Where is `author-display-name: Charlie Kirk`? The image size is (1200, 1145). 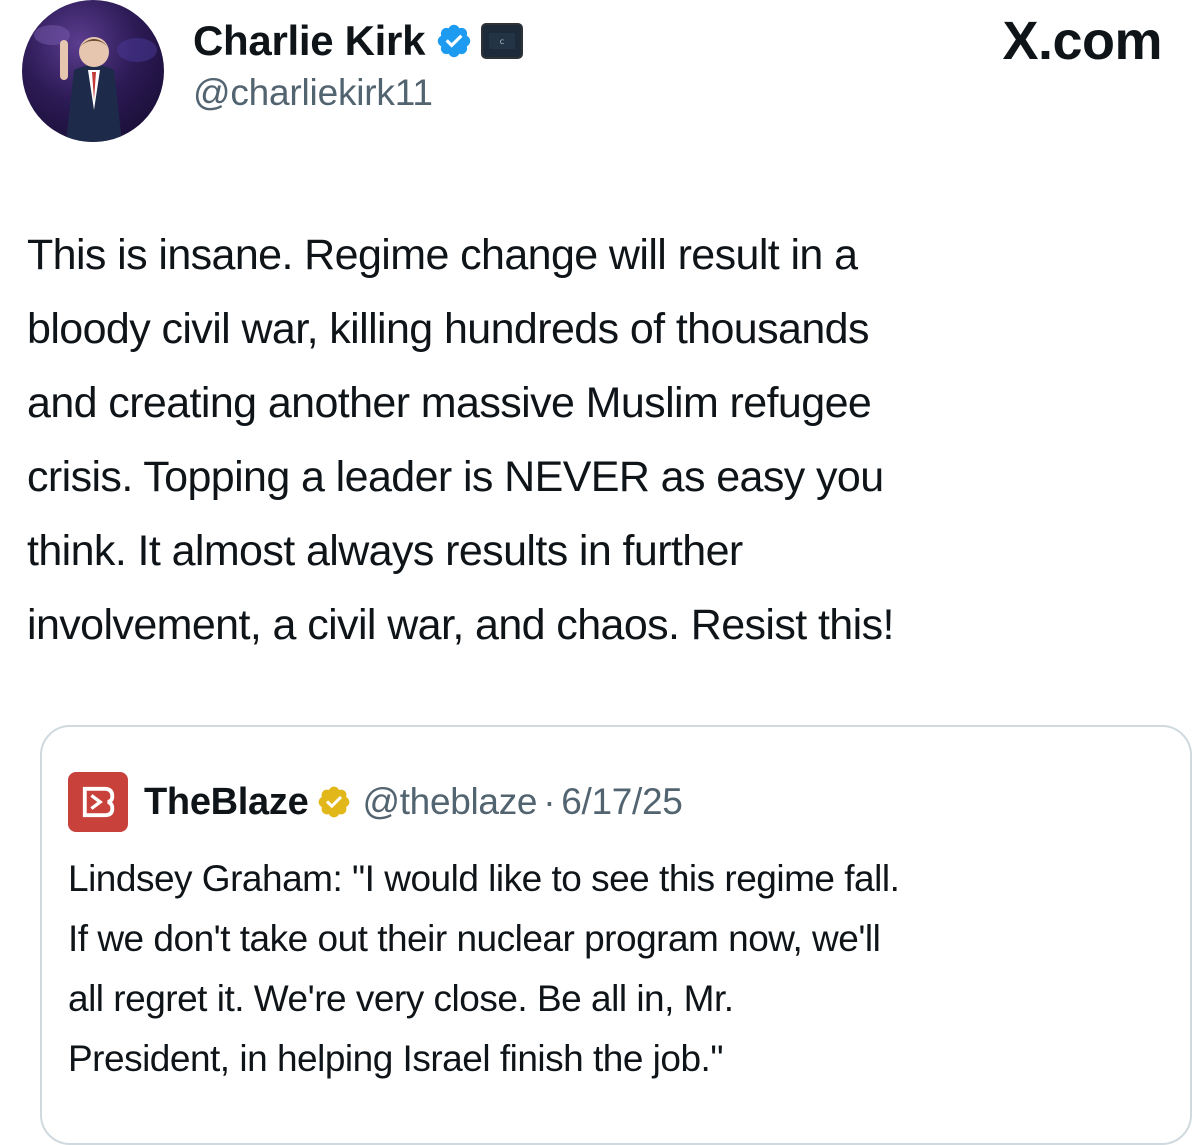
author-display-name: Charlie Kirk is located at coordinates (309, 41).